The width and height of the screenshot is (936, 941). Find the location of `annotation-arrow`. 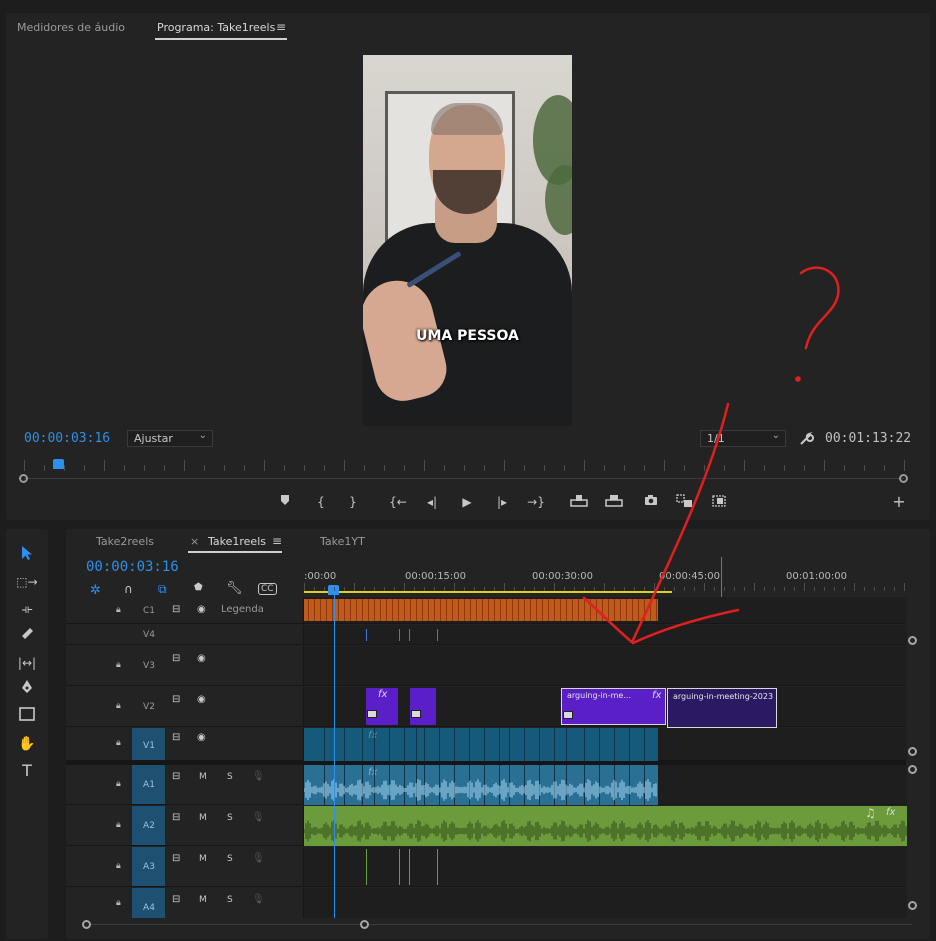

annotation-arrow is located at coordinates (661, 523).